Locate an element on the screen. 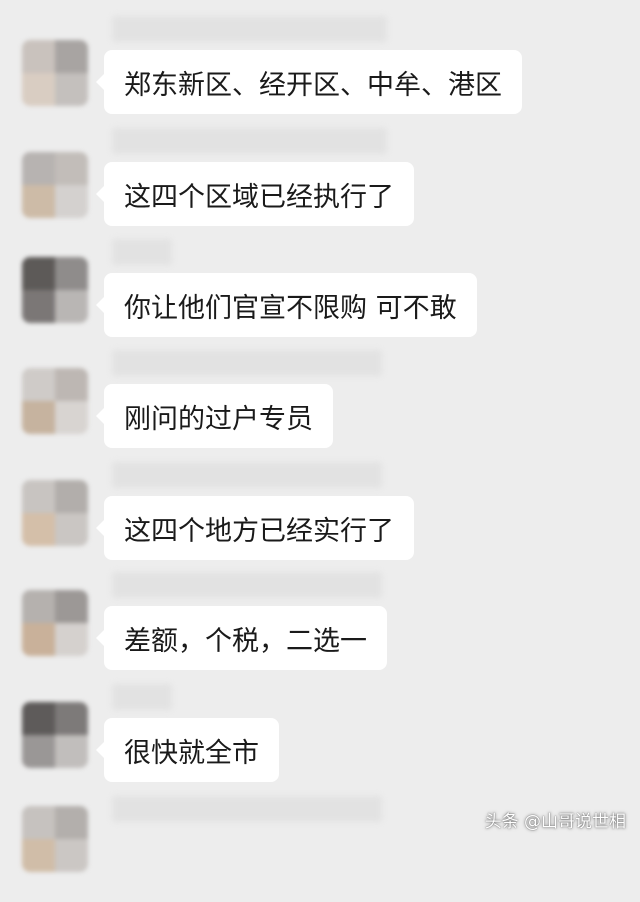 Image resolution: width=640 pixels, height=902 pixels. message-text: 这四个区域已经执行了 is located at coordinates (259, 197).